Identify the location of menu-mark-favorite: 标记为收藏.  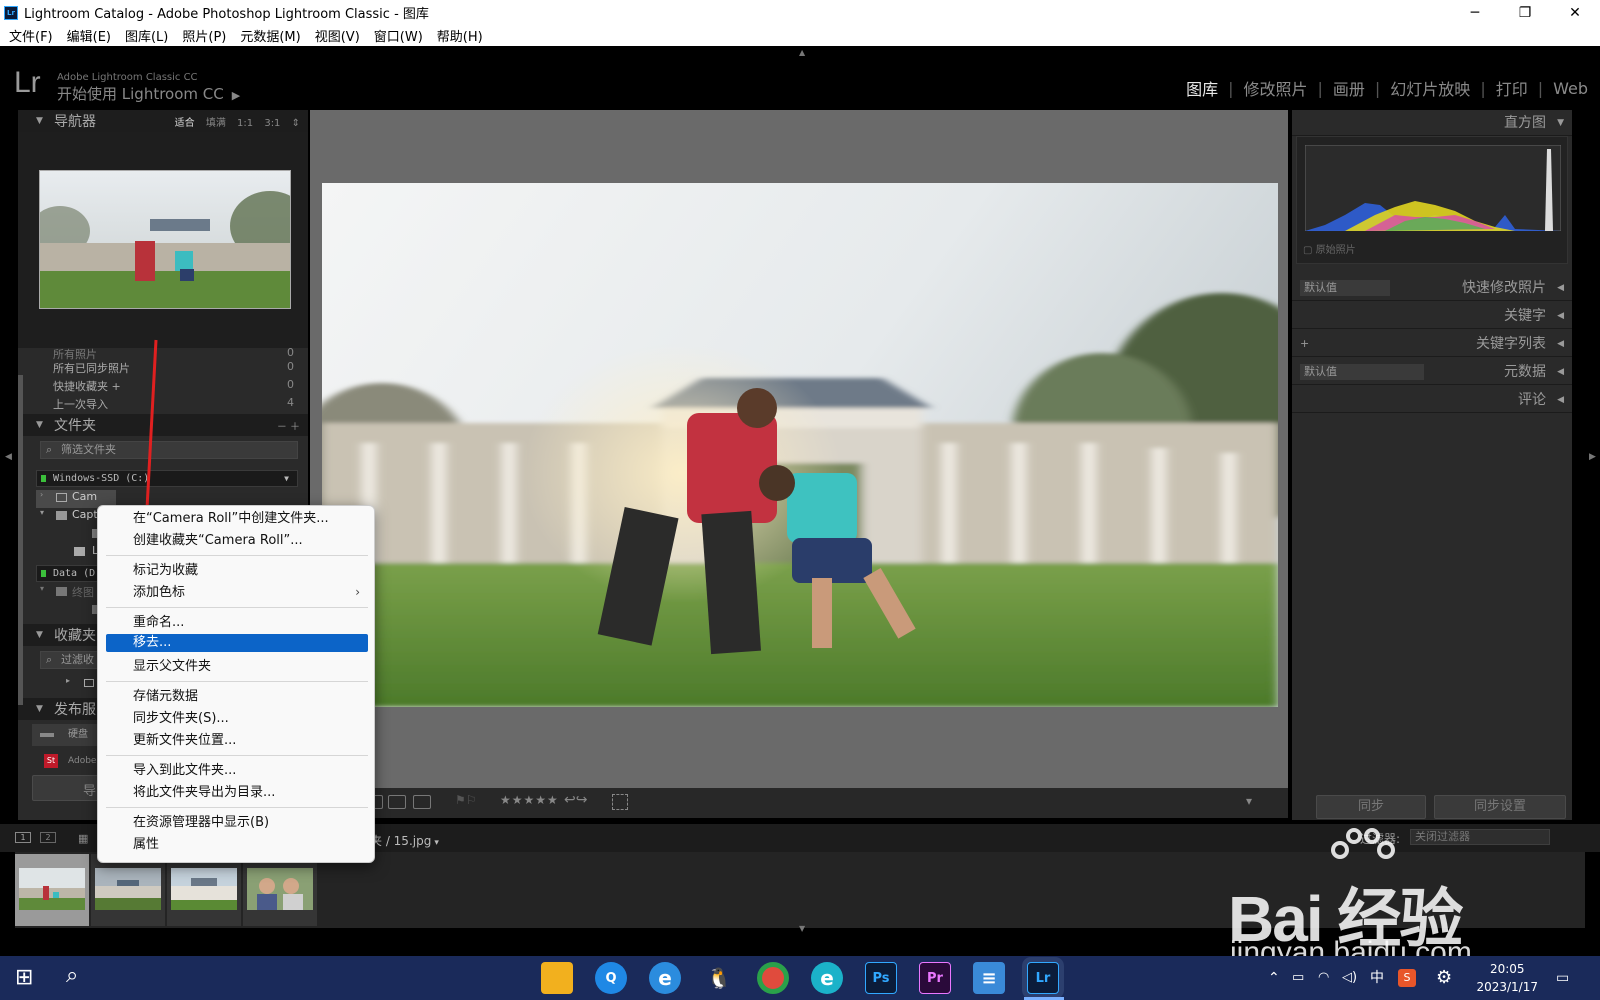
(237, 570).